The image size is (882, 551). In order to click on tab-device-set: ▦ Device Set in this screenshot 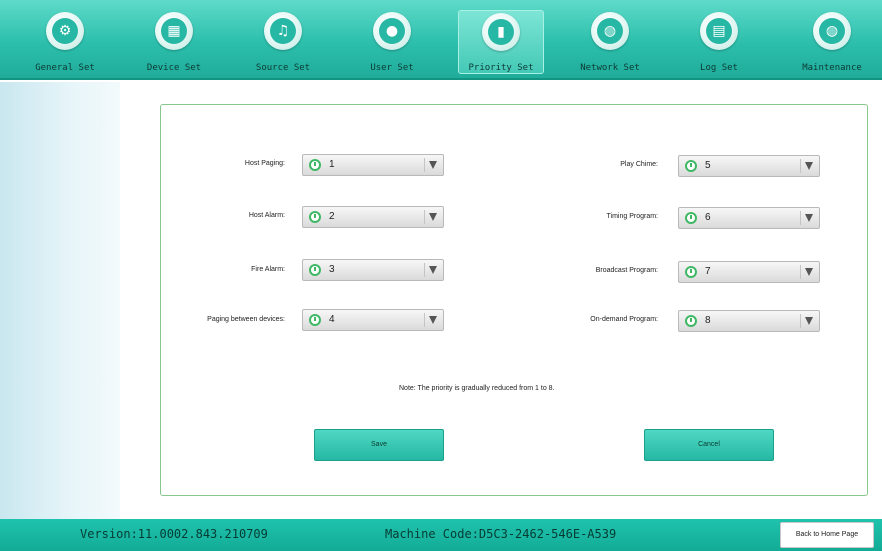, I will do `click(174, 42)`.